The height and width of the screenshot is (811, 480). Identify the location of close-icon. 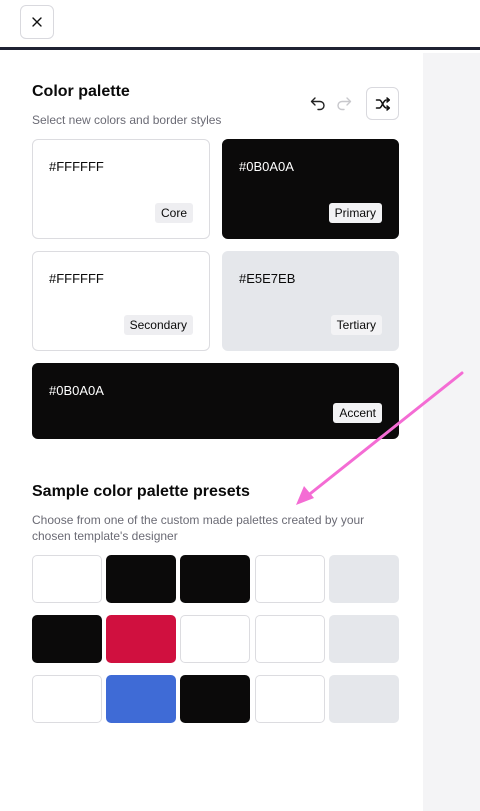
(37, 22).